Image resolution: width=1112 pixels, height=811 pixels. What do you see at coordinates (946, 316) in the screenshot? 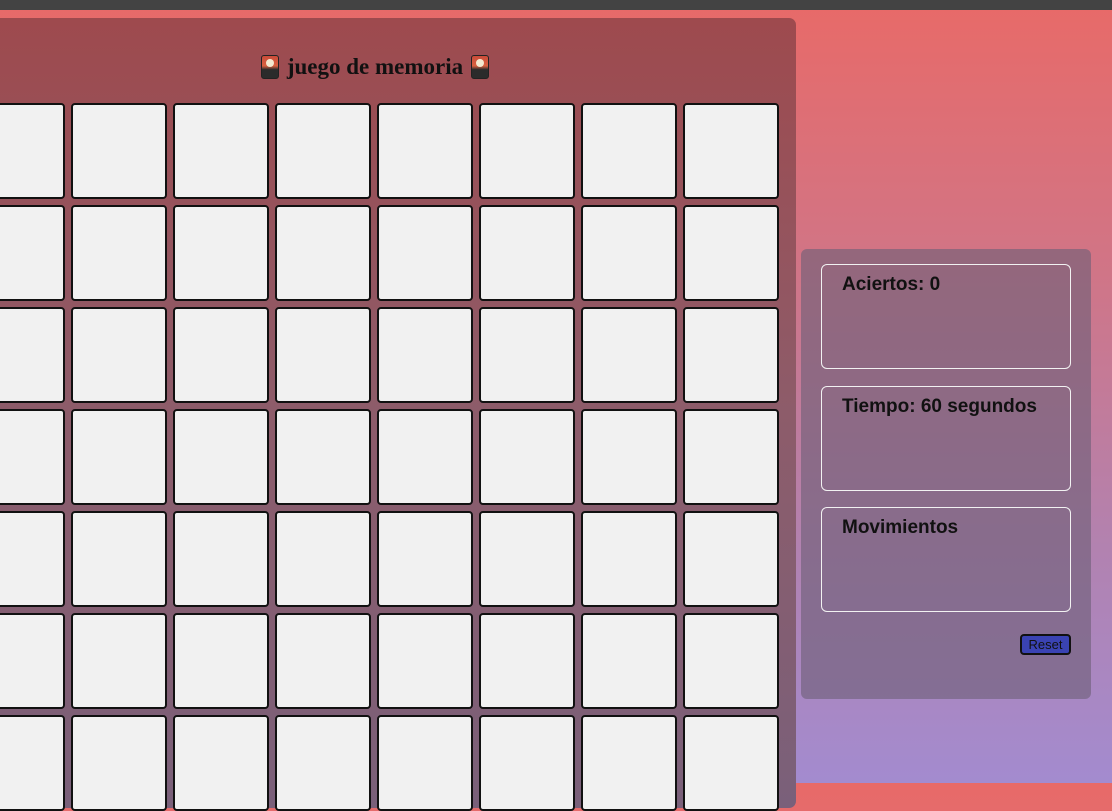
I see `aciertos-box: Aciertos: 0` at bounding box center [946, 316].